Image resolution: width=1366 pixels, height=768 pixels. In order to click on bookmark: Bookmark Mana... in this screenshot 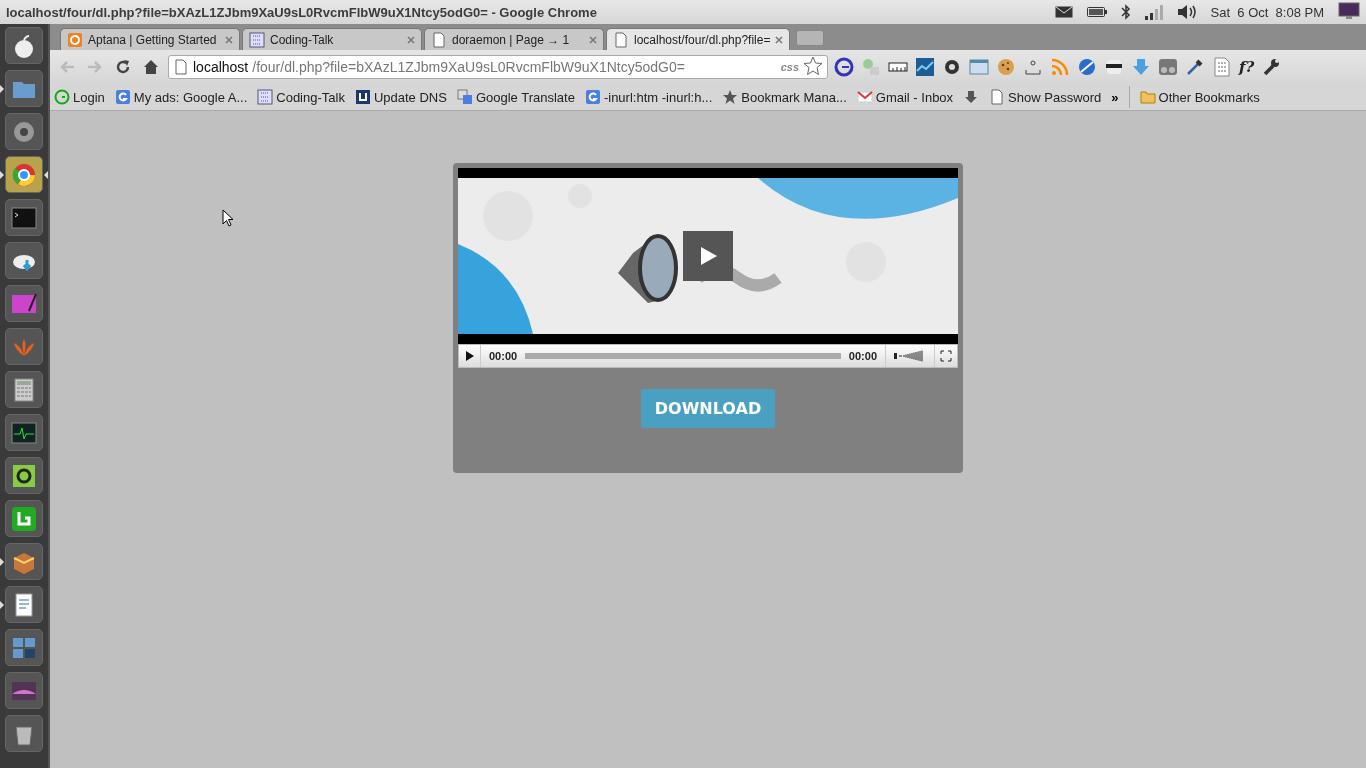, I will do `click(784, 97)`.